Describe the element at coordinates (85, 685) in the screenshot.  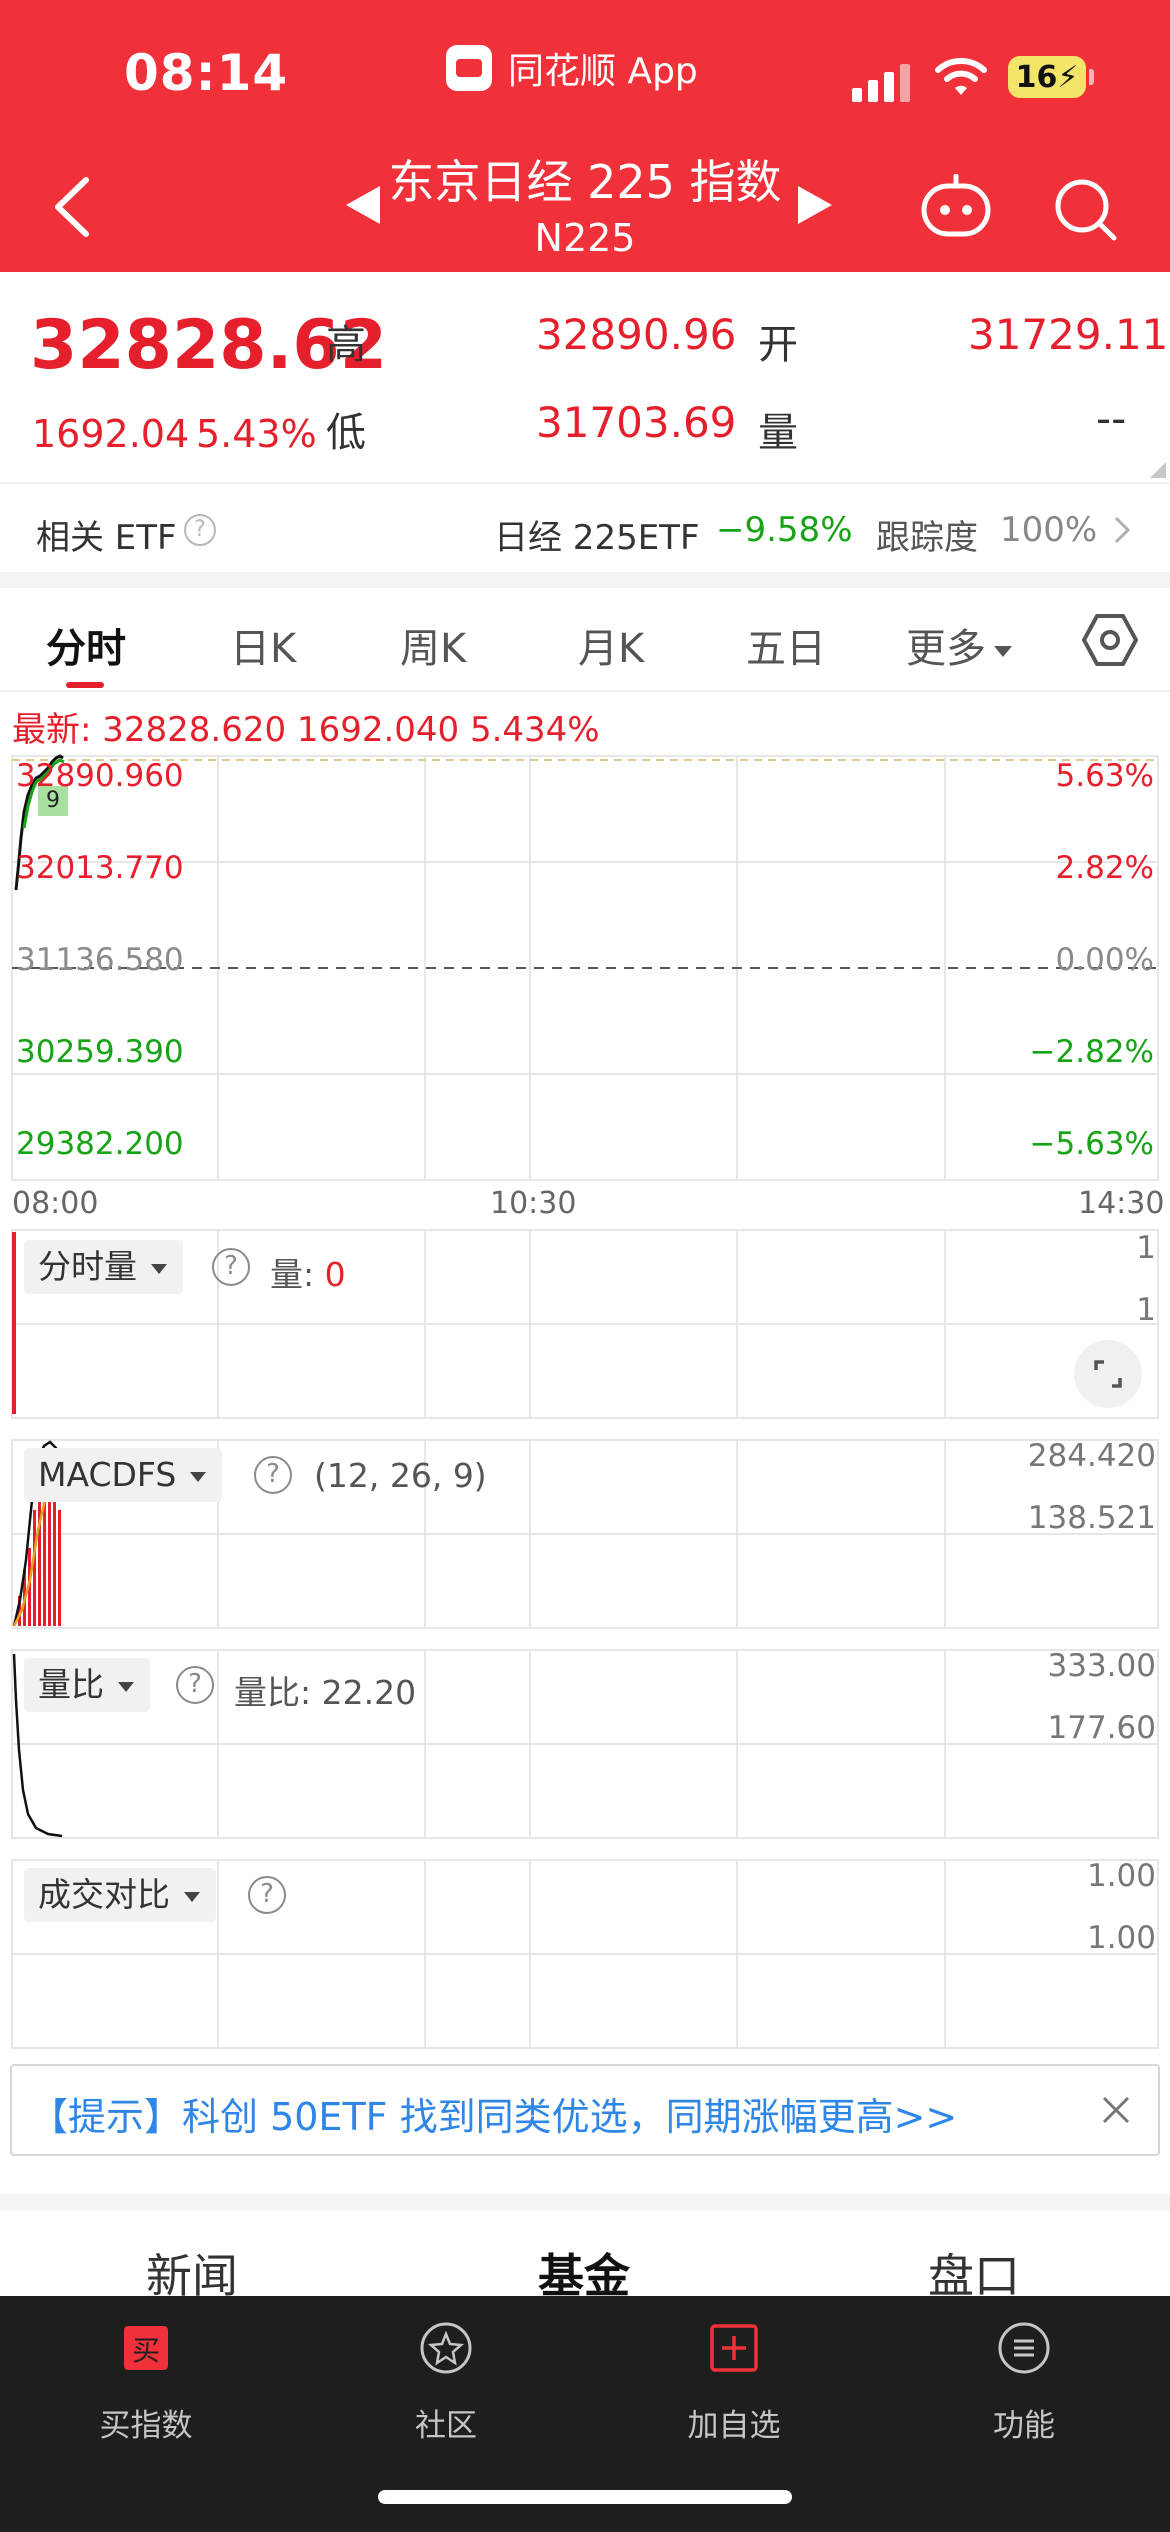
I see `active-tab-indicator` at that location.